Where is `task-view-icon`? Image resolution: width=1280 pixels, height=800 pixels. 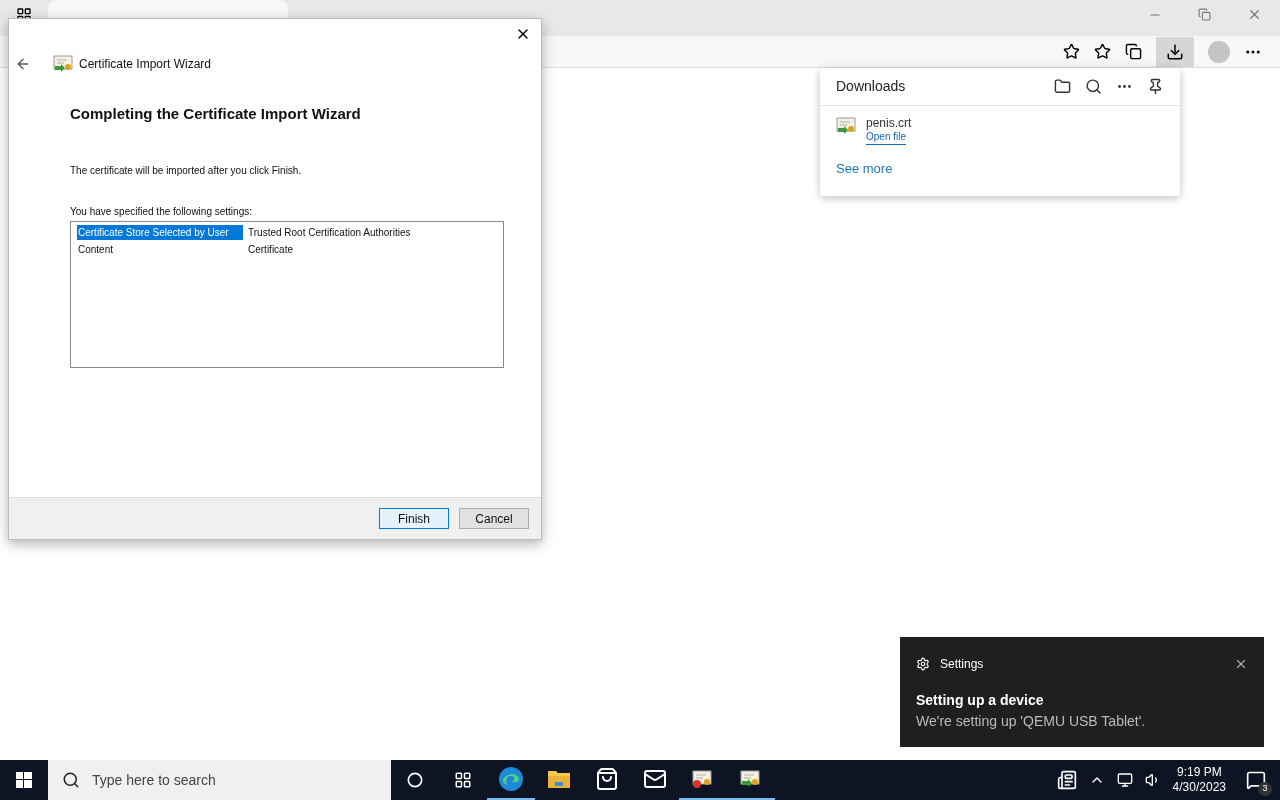 task-view-icon is located at coordinates (463, 780).